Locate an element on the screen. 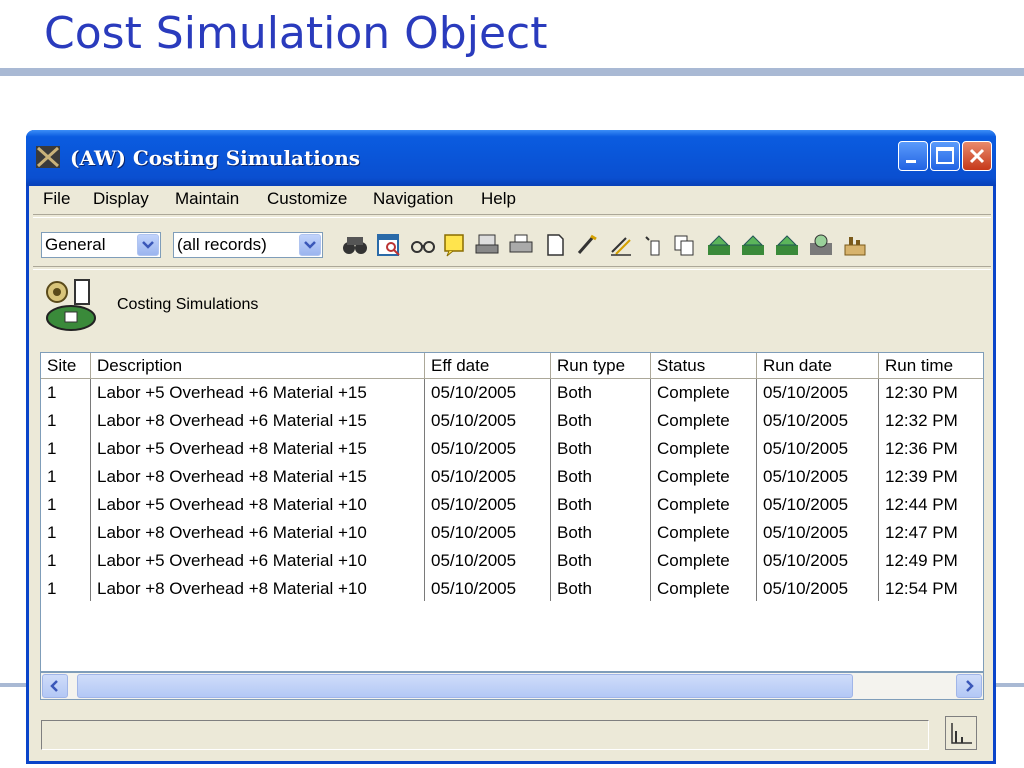 The width and height of the screenshot is (1024, 768). minimize-button is located at coordinates (913, 156).